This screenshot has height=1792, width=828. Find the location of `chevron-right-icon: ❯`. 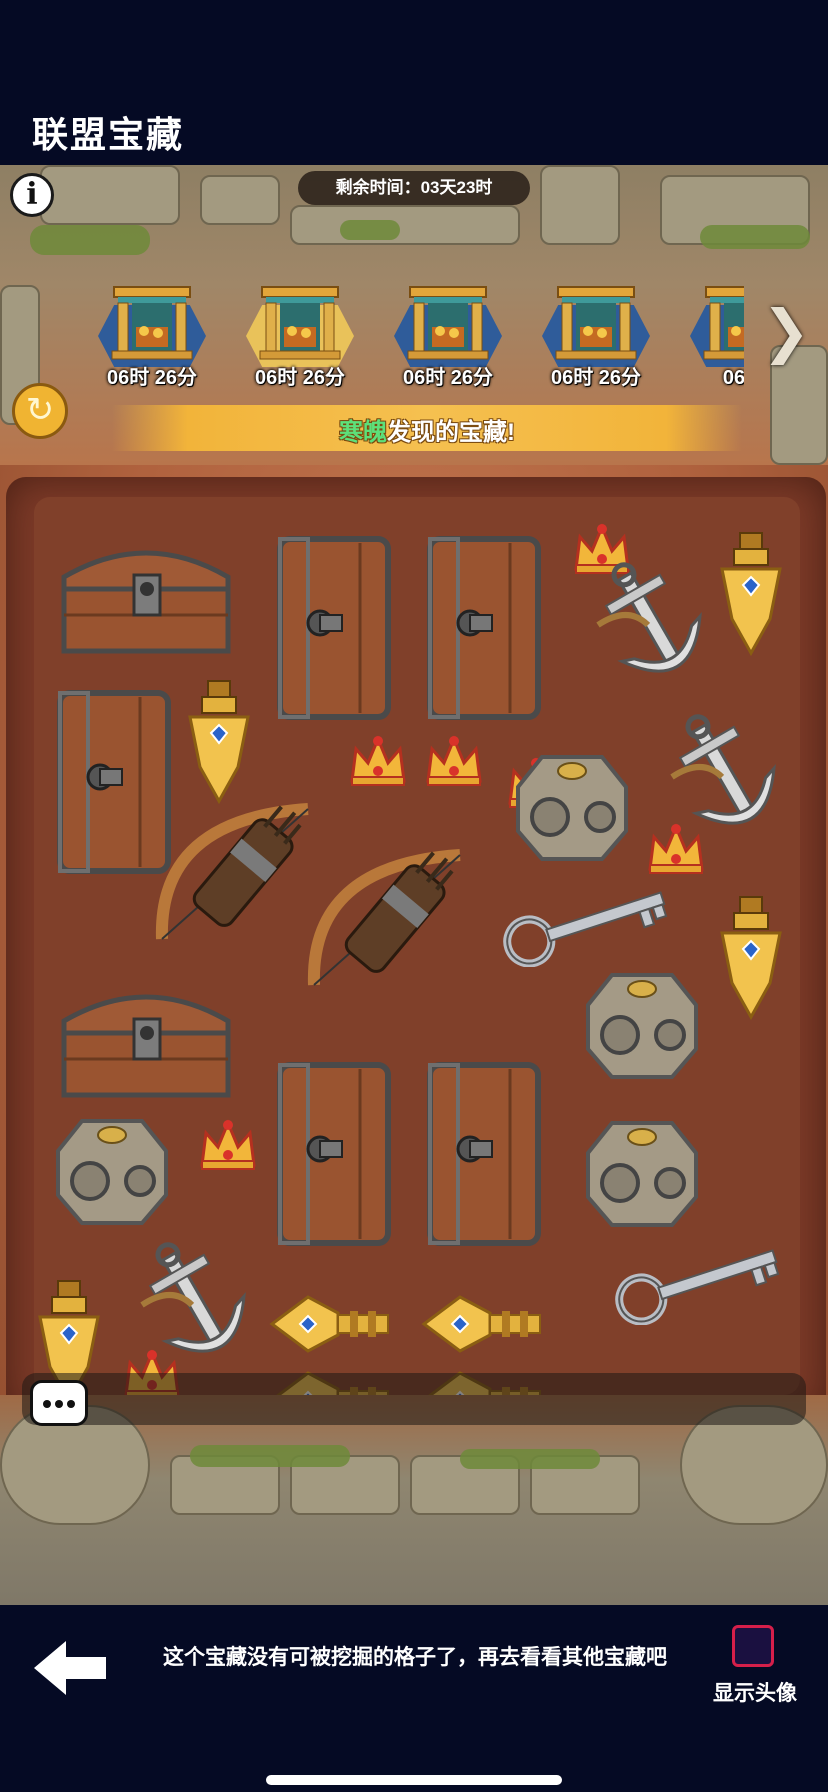

chevron-right-icon: ❯ is located at coordinates (786, 332).